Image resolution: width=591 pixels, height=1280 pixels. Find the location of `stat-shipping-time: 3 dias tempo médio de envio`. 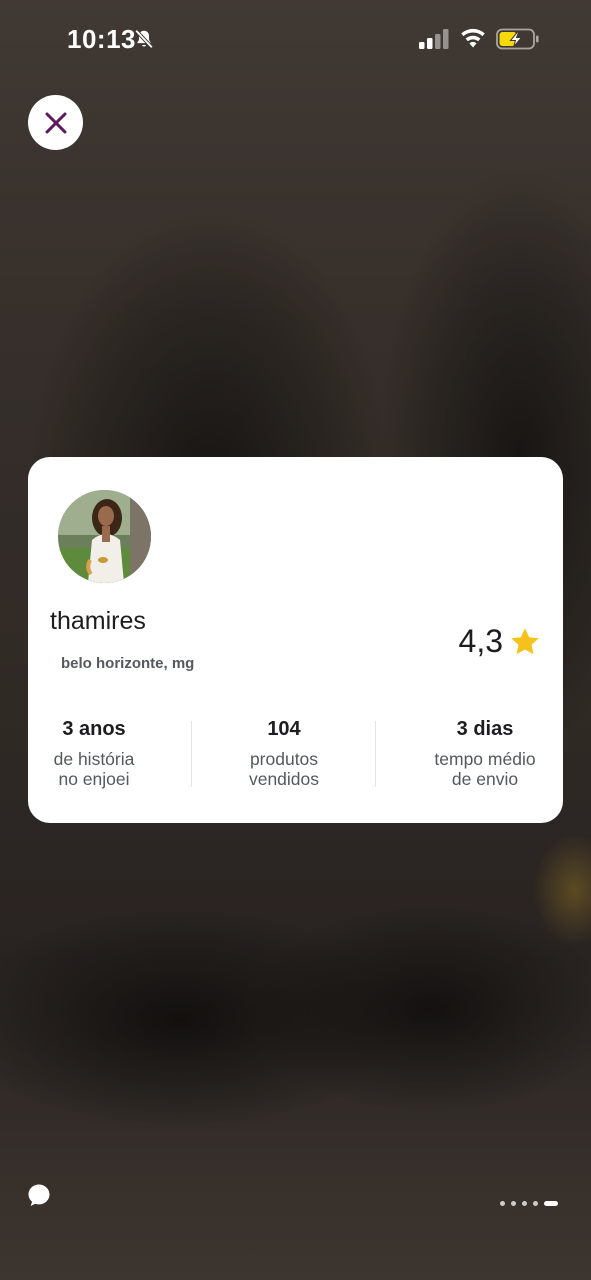

stat-shipping-time: 3 dias tempo médio de envio is located at coordinates (485, 752).